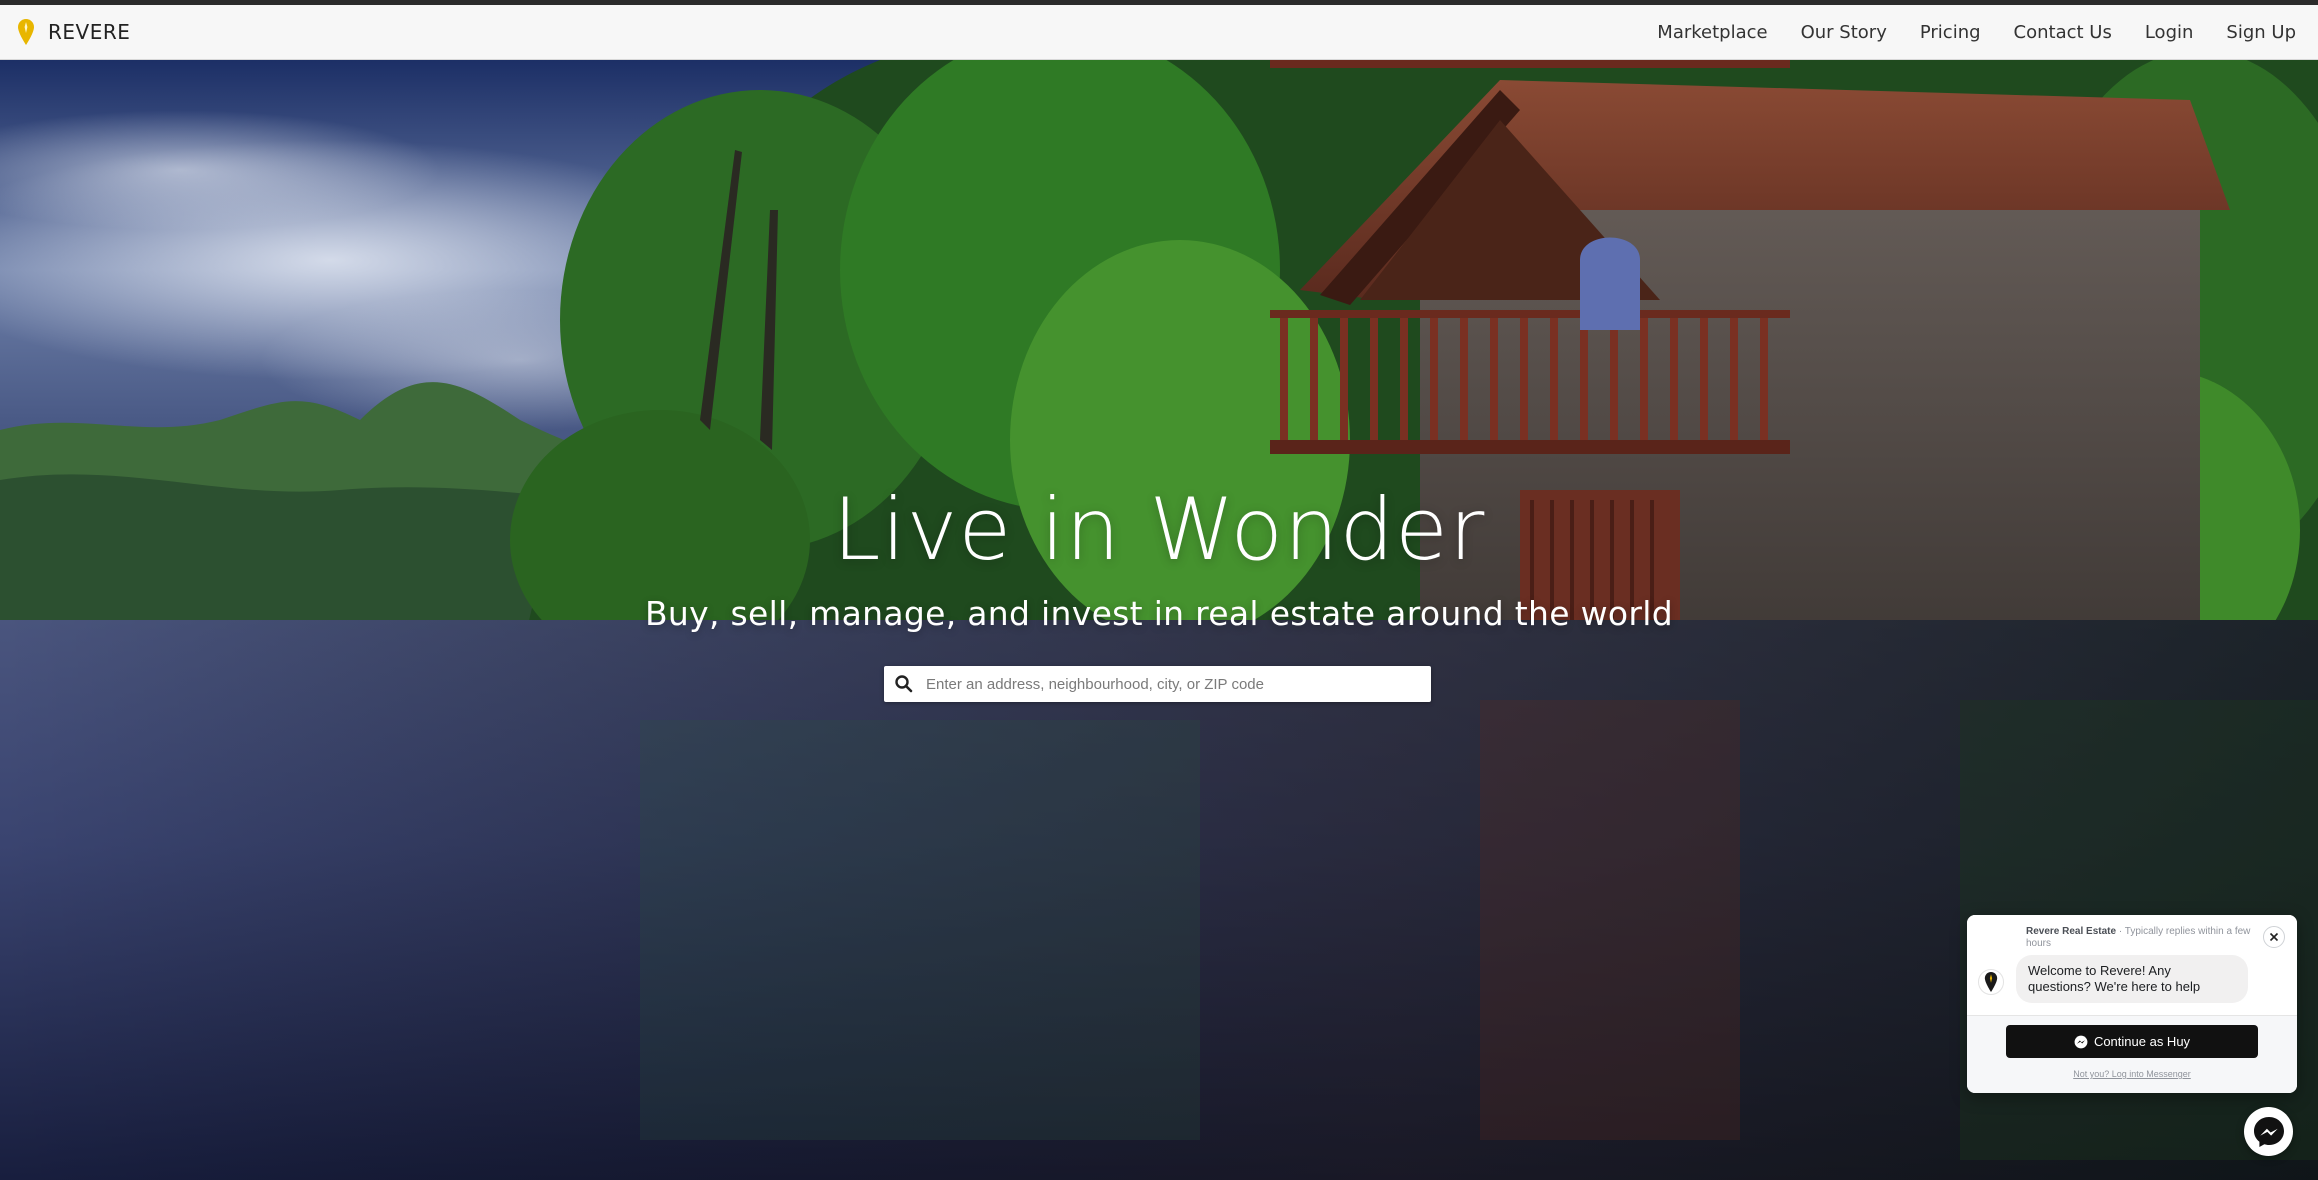  I want to click on search-input, so click(1172, 684).